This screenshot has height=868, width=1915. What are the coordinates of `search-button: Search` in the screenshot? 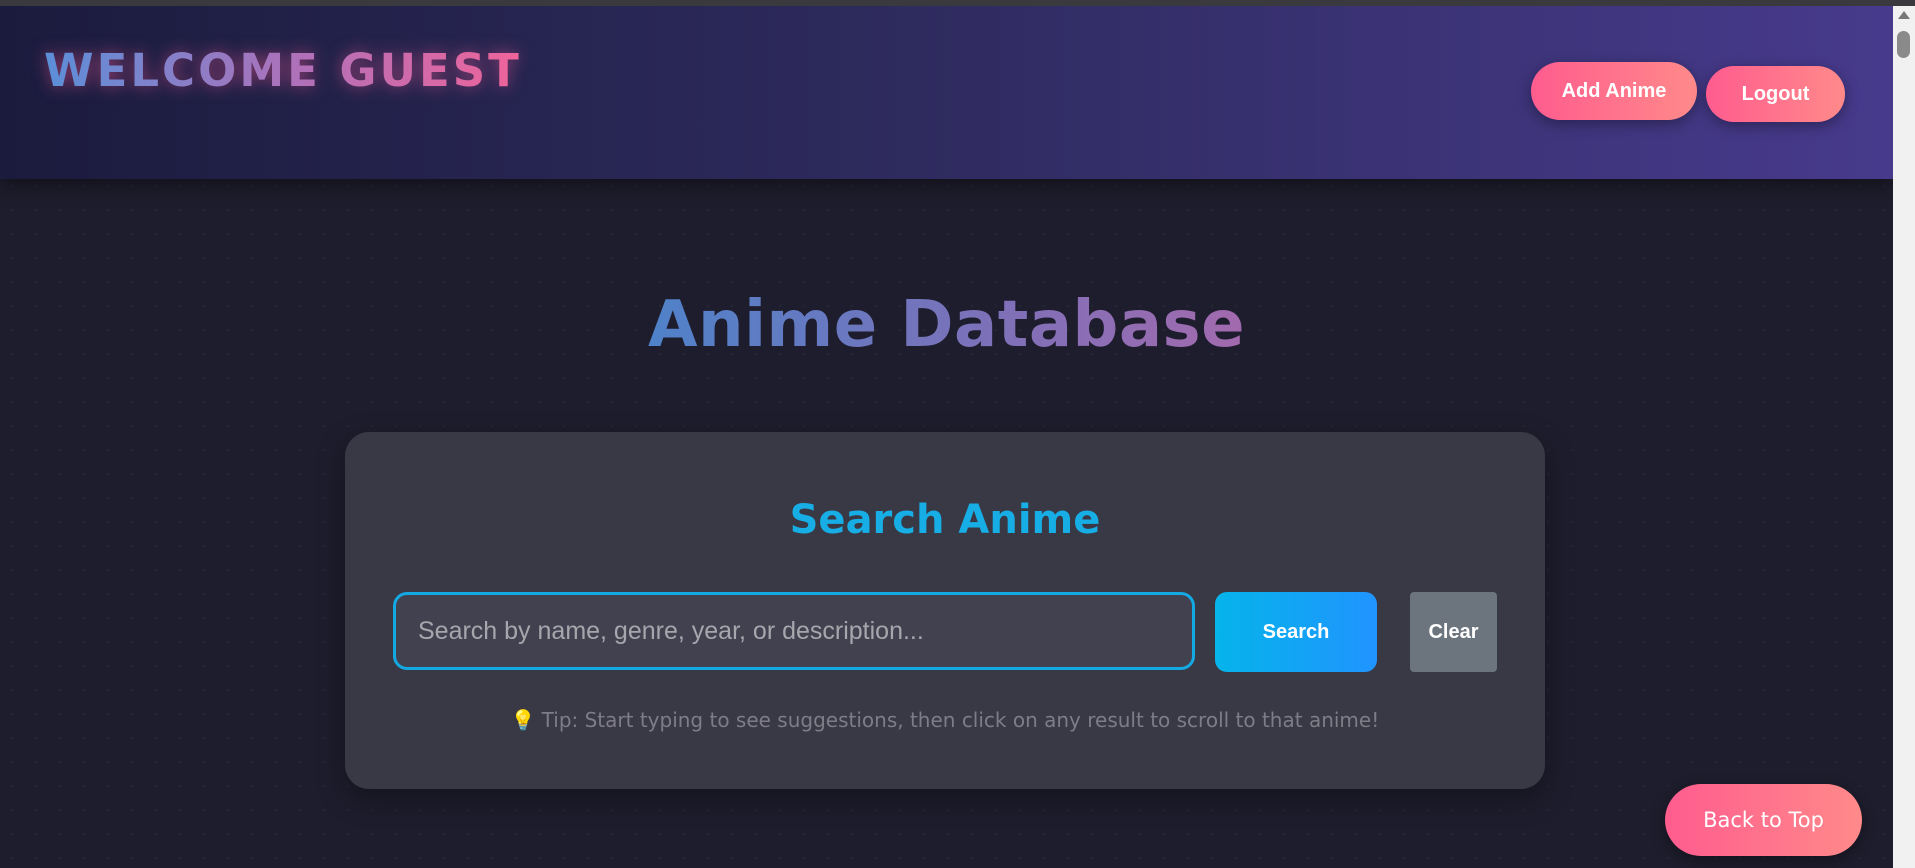 It's located at (1296, 632).